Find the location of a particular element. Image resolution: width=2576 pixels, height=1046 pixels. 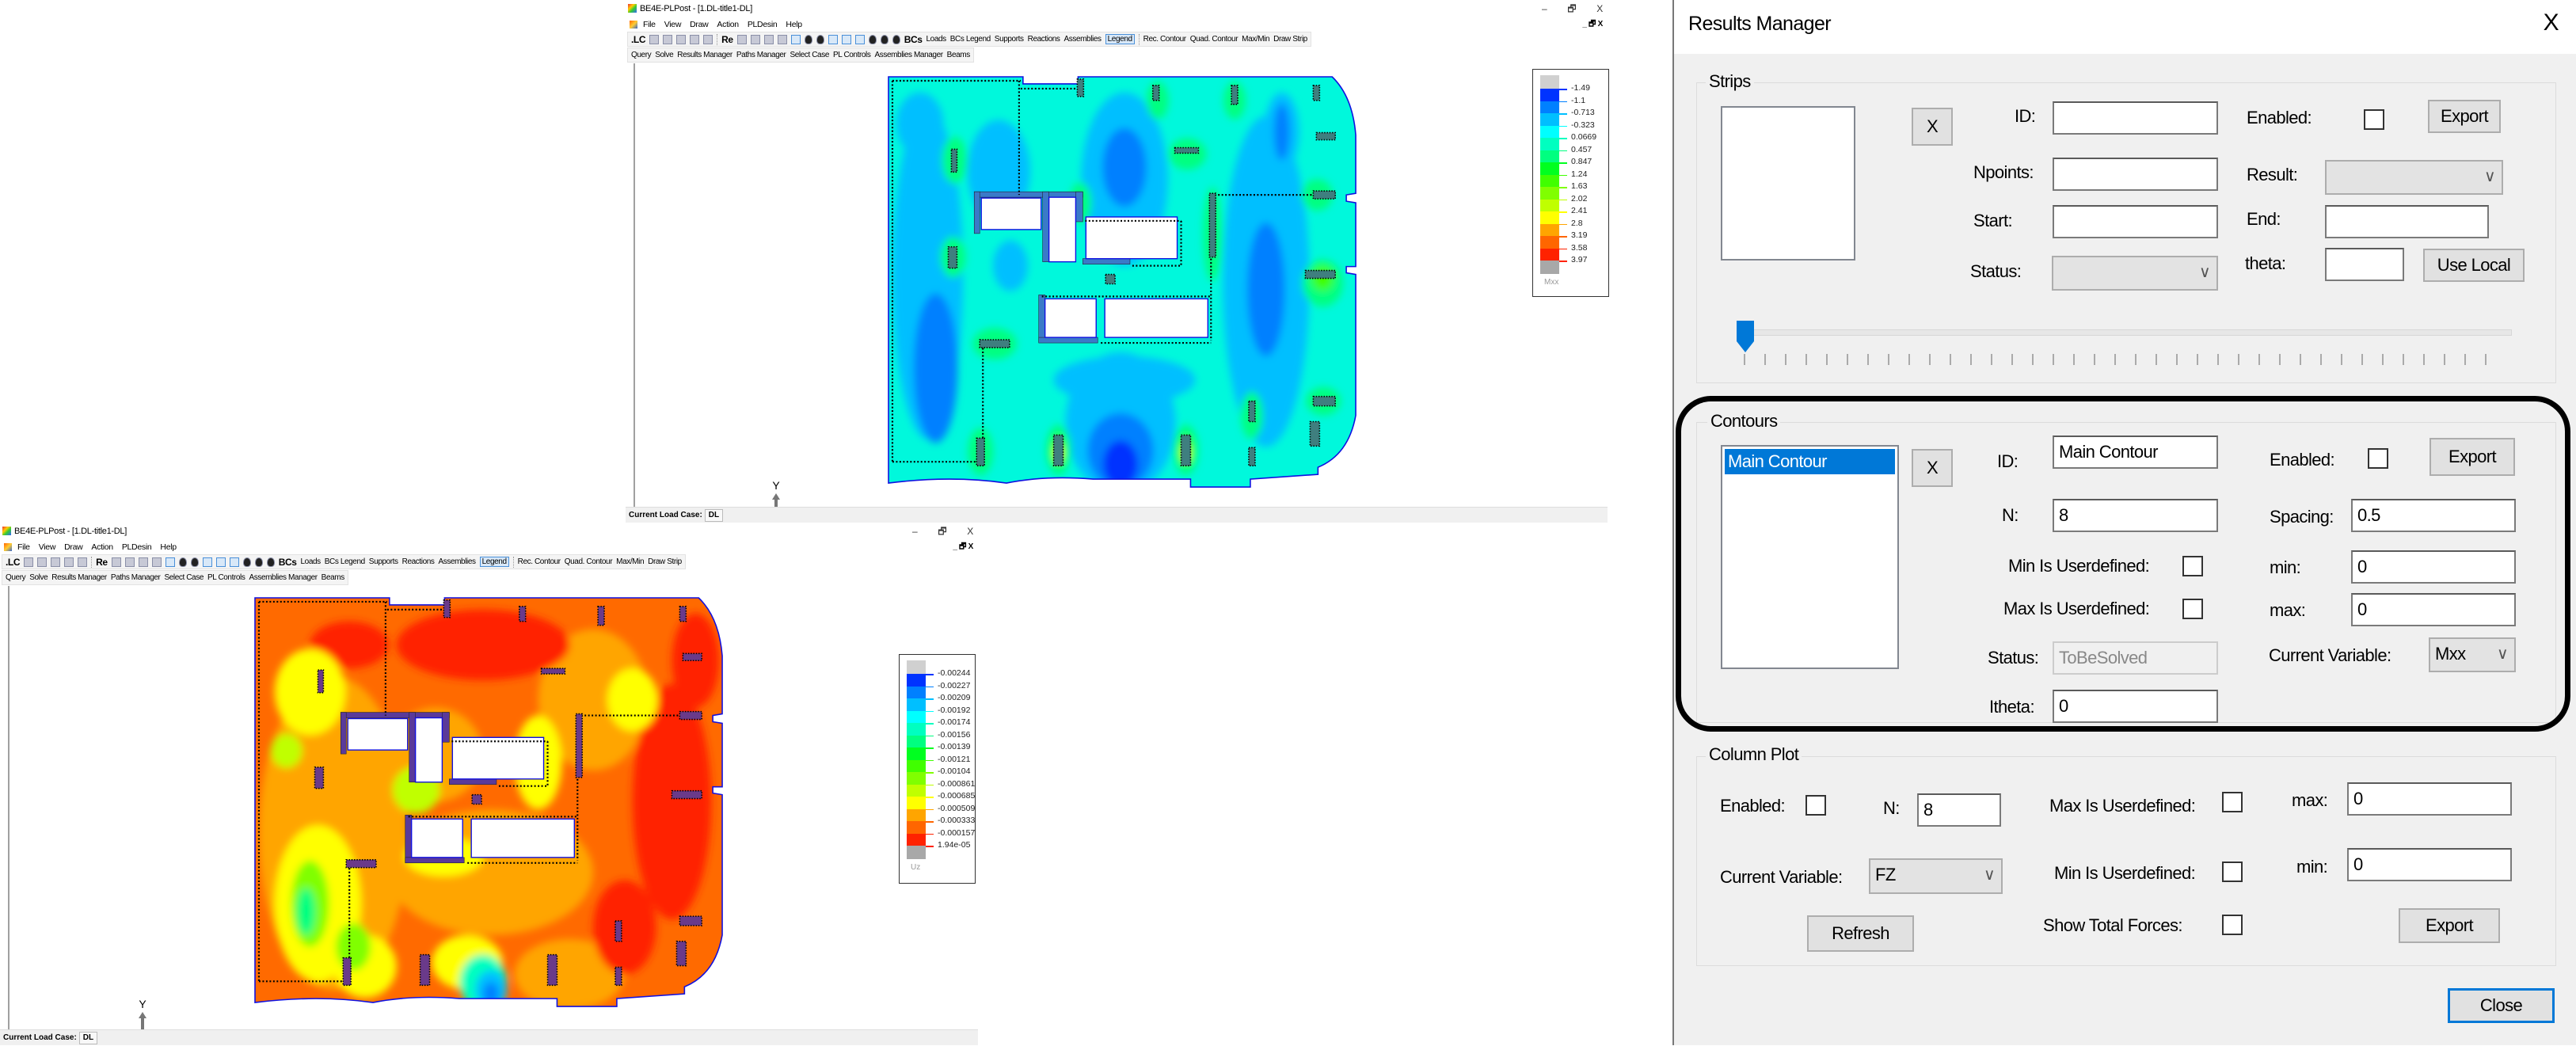

column-enabled-checkbox is located at coordinates (1815, 806).